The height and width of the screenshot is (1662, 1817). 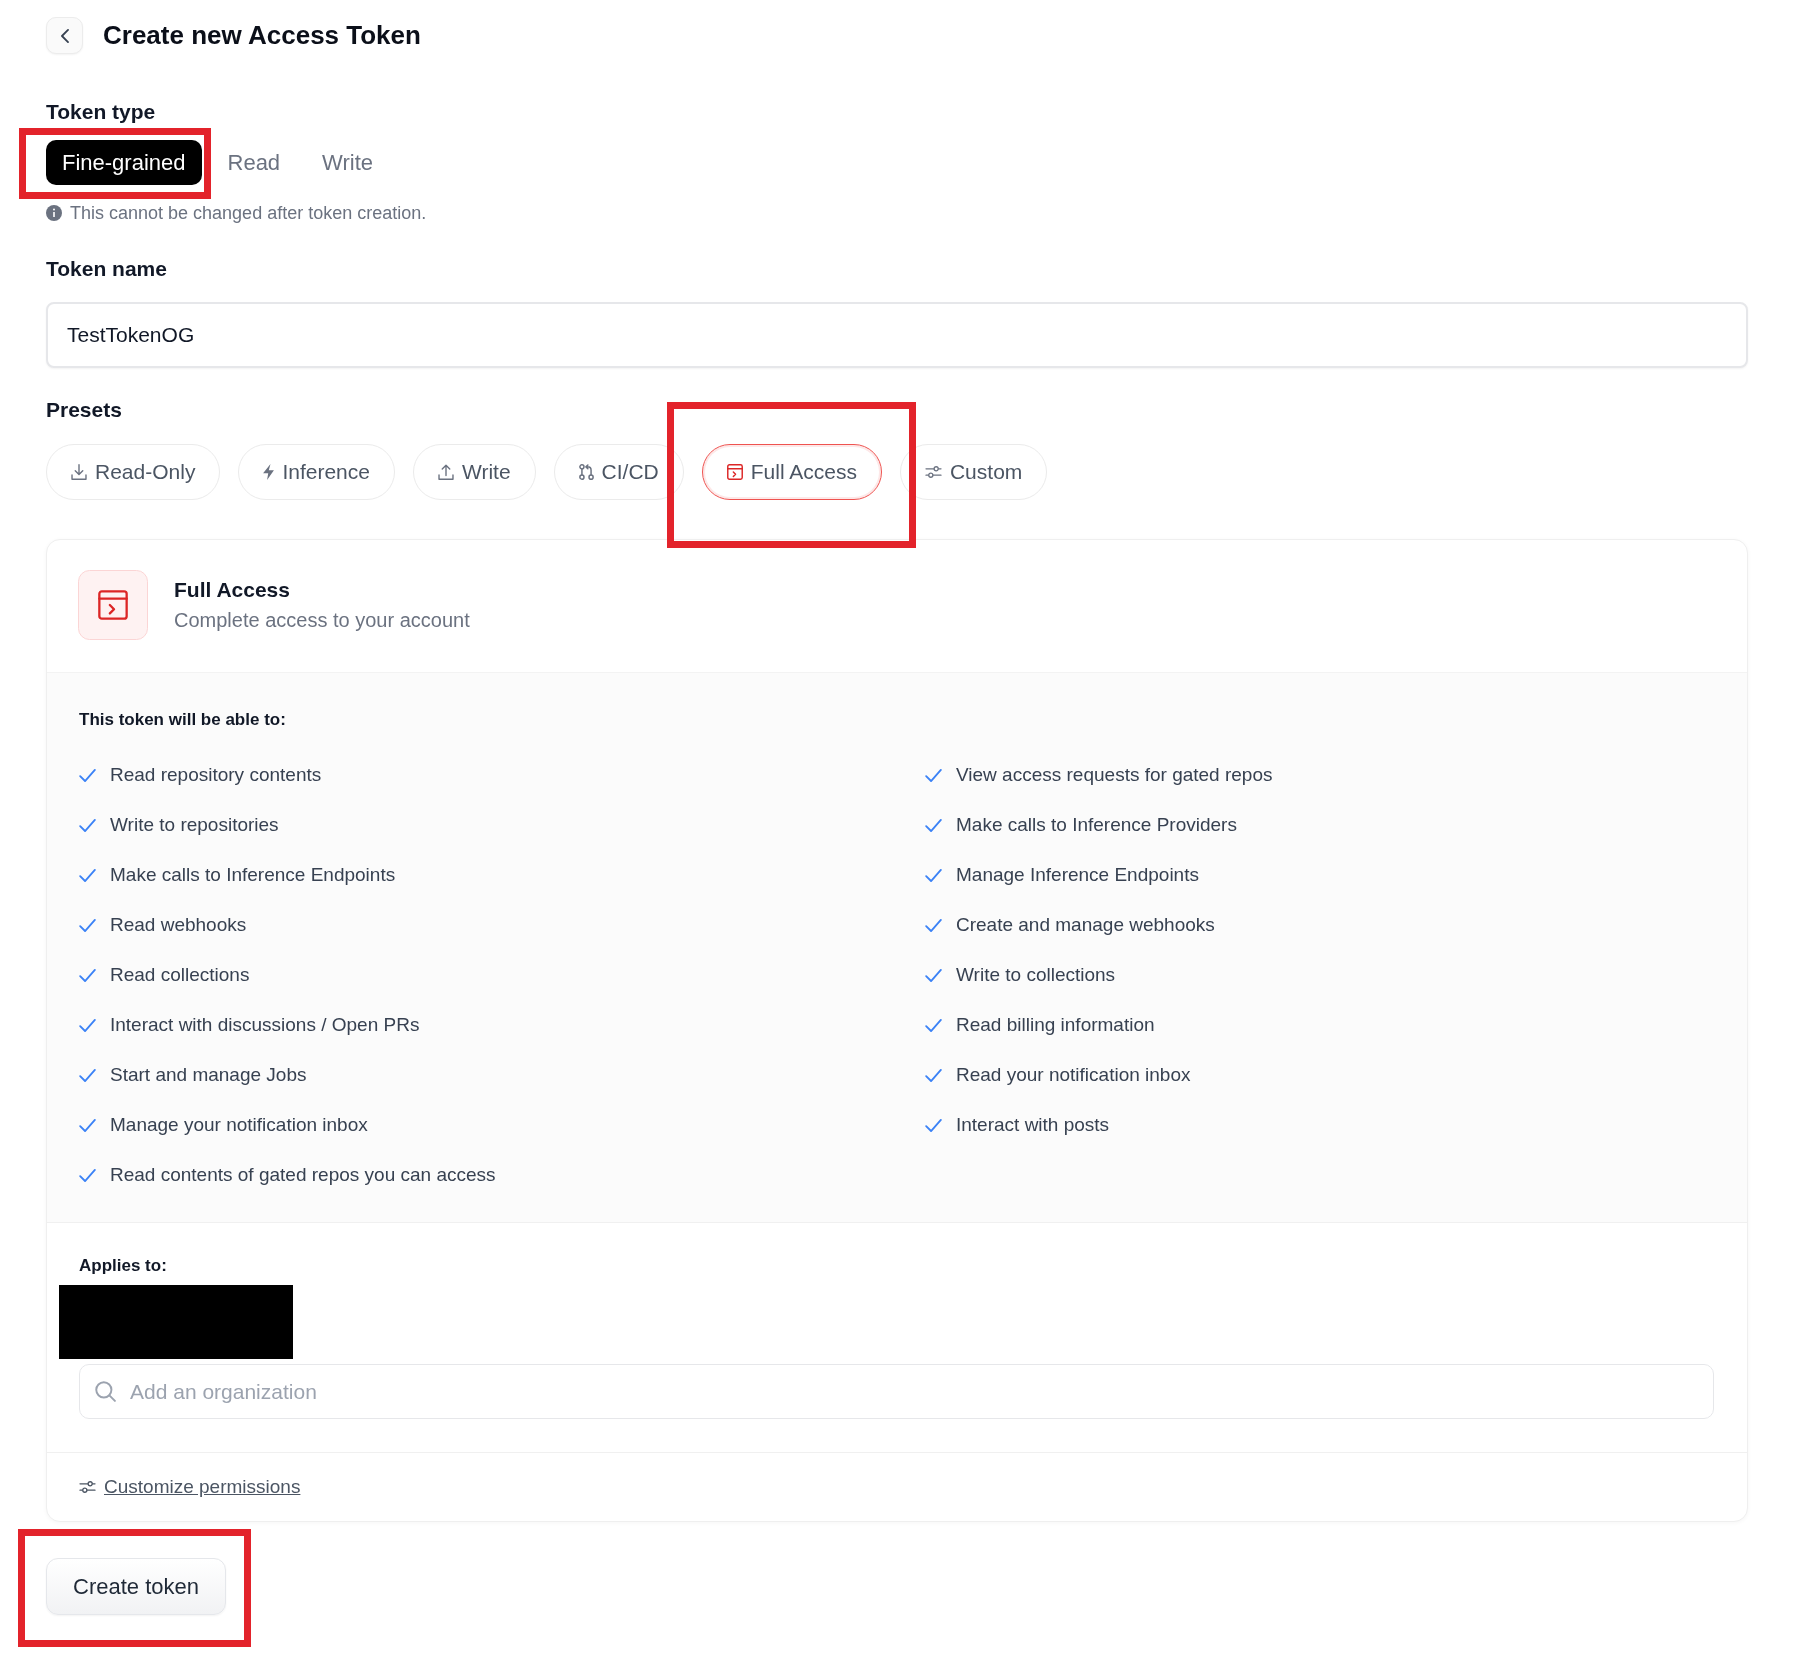 I want to click on organization-search-field: Add an organization, so click(x=896, y=1391).